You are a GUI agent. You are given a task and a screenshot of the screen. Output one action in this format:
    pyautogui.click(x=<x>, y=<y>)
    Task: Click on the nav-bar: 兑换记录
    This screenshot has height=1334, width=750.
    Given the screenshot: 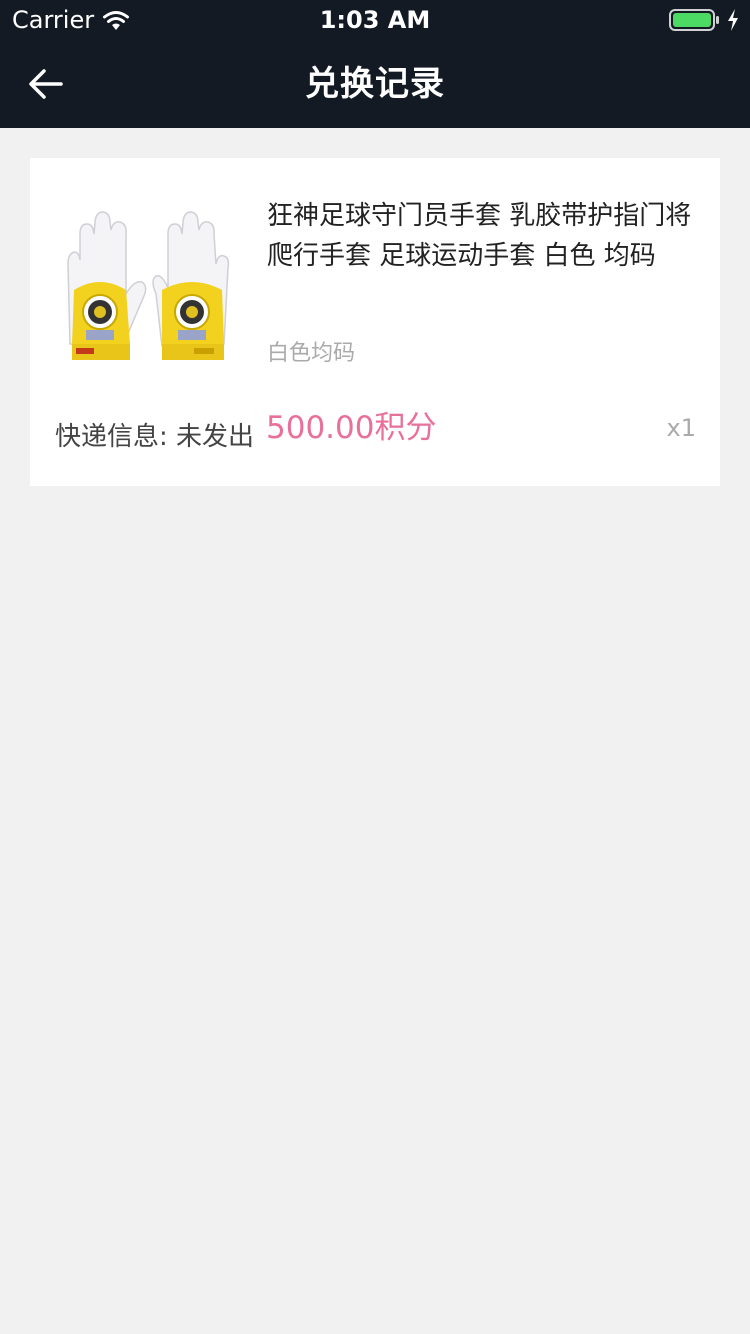 What is the action you would take?
    pyautogui.click(x=375, y=84)
    